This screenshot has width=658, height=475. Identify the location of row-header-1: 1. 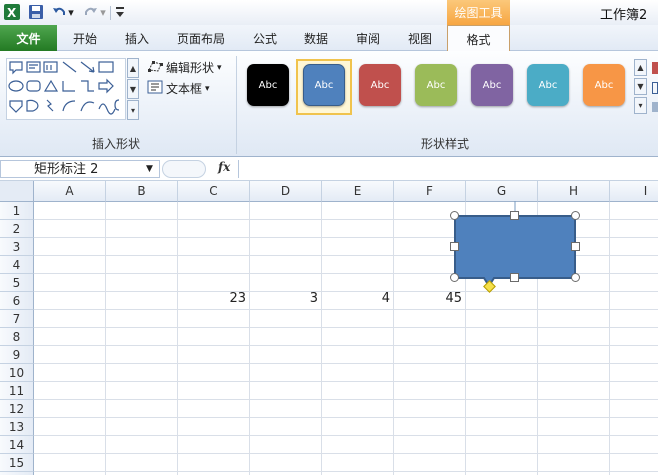
(17, 211).